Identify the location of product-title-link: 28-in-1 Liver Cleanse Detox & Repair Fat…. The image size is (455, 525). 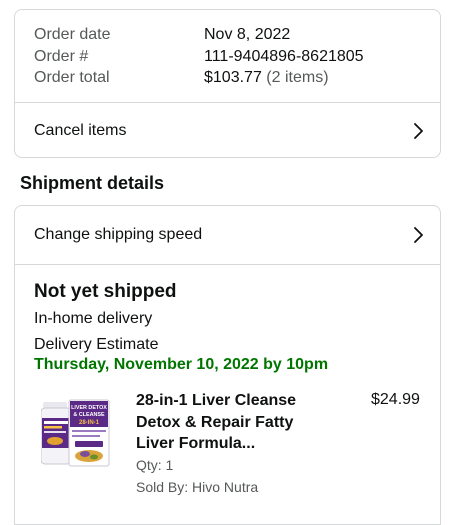
(231, 422).